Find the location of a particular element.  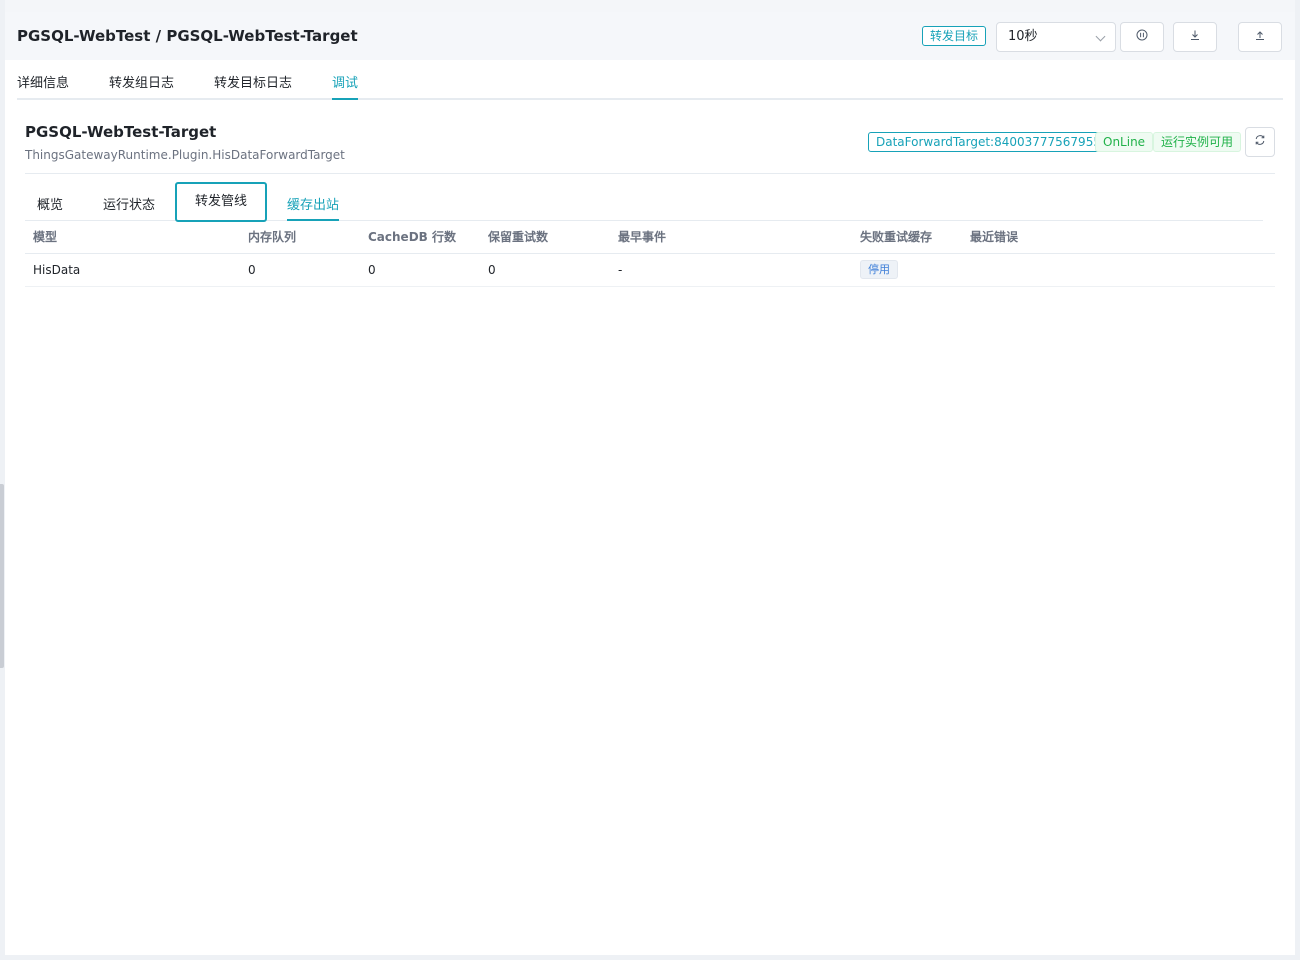

subtab-runtime-status: 运行状态 is located at coordinates (129, 203).